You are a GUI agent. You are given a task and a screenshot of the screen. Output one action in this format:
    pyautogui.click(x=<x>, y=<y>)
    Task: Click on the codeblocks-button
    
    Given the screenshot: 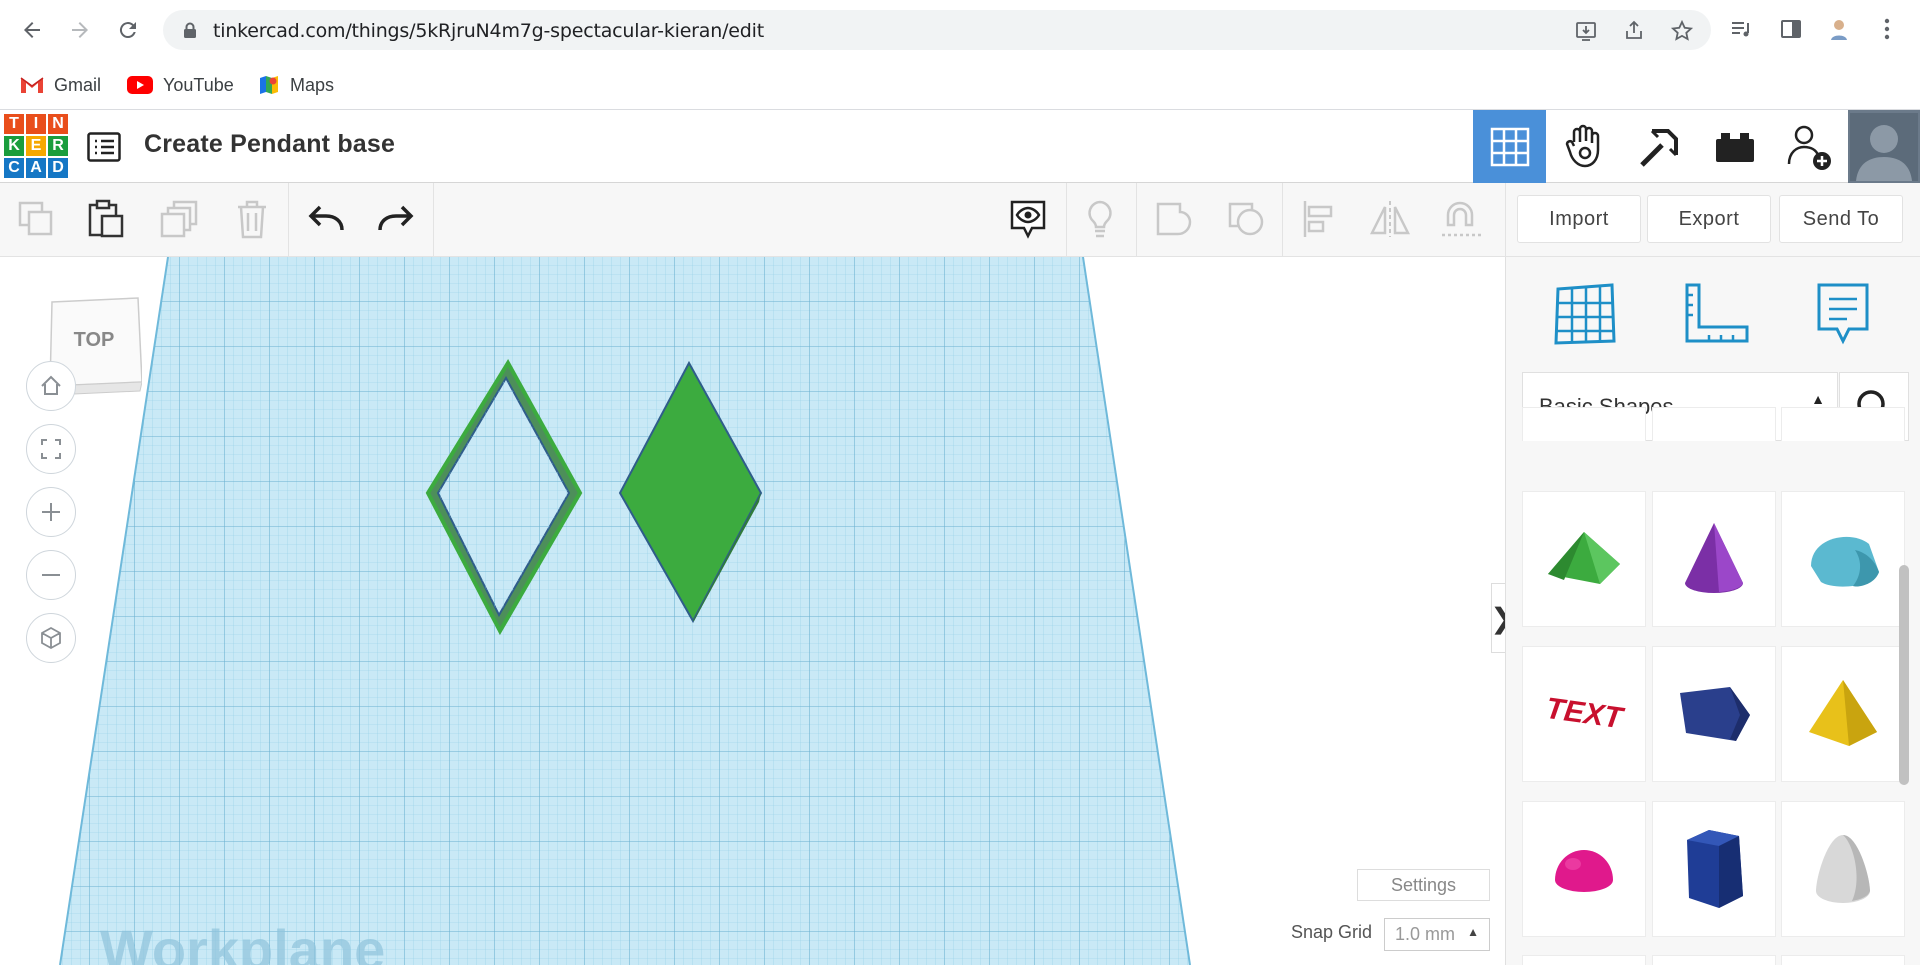 What is the action you would take?
    pyautogui.click(x=1659, y=146)
    